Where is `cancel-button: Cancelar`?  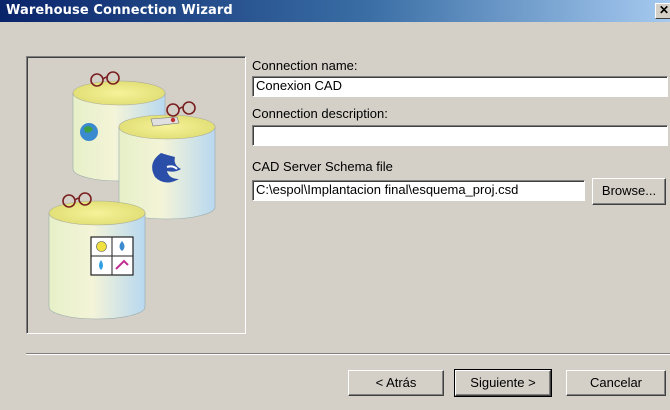 cancel-button: Cancelar is located at coordinates (616, 383).